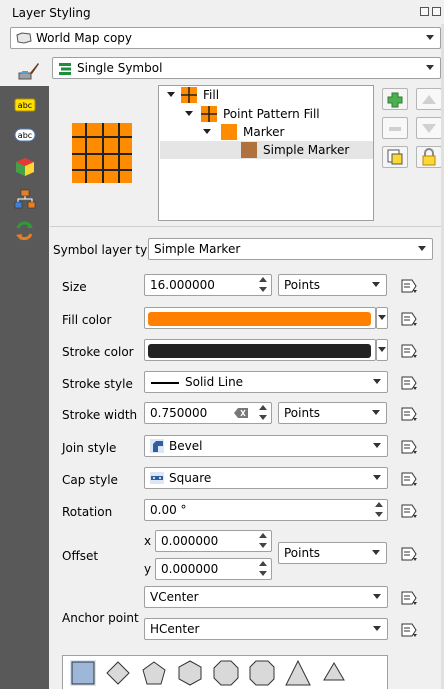 The height and width of the screenshot is (689, 444). Describe the element at coordinates (424, 11) in the screenshot. I see `float-icon` at that location.